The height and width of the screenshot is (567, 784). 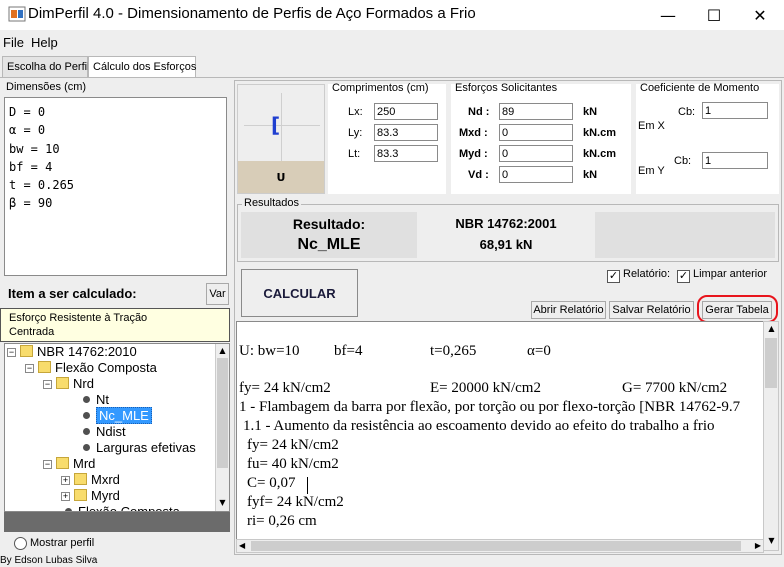 What do you see at coordinates (34, 148) in the screenshot?
I see `dim-line-bw: bw = 10` at bounding box center [34, 148].